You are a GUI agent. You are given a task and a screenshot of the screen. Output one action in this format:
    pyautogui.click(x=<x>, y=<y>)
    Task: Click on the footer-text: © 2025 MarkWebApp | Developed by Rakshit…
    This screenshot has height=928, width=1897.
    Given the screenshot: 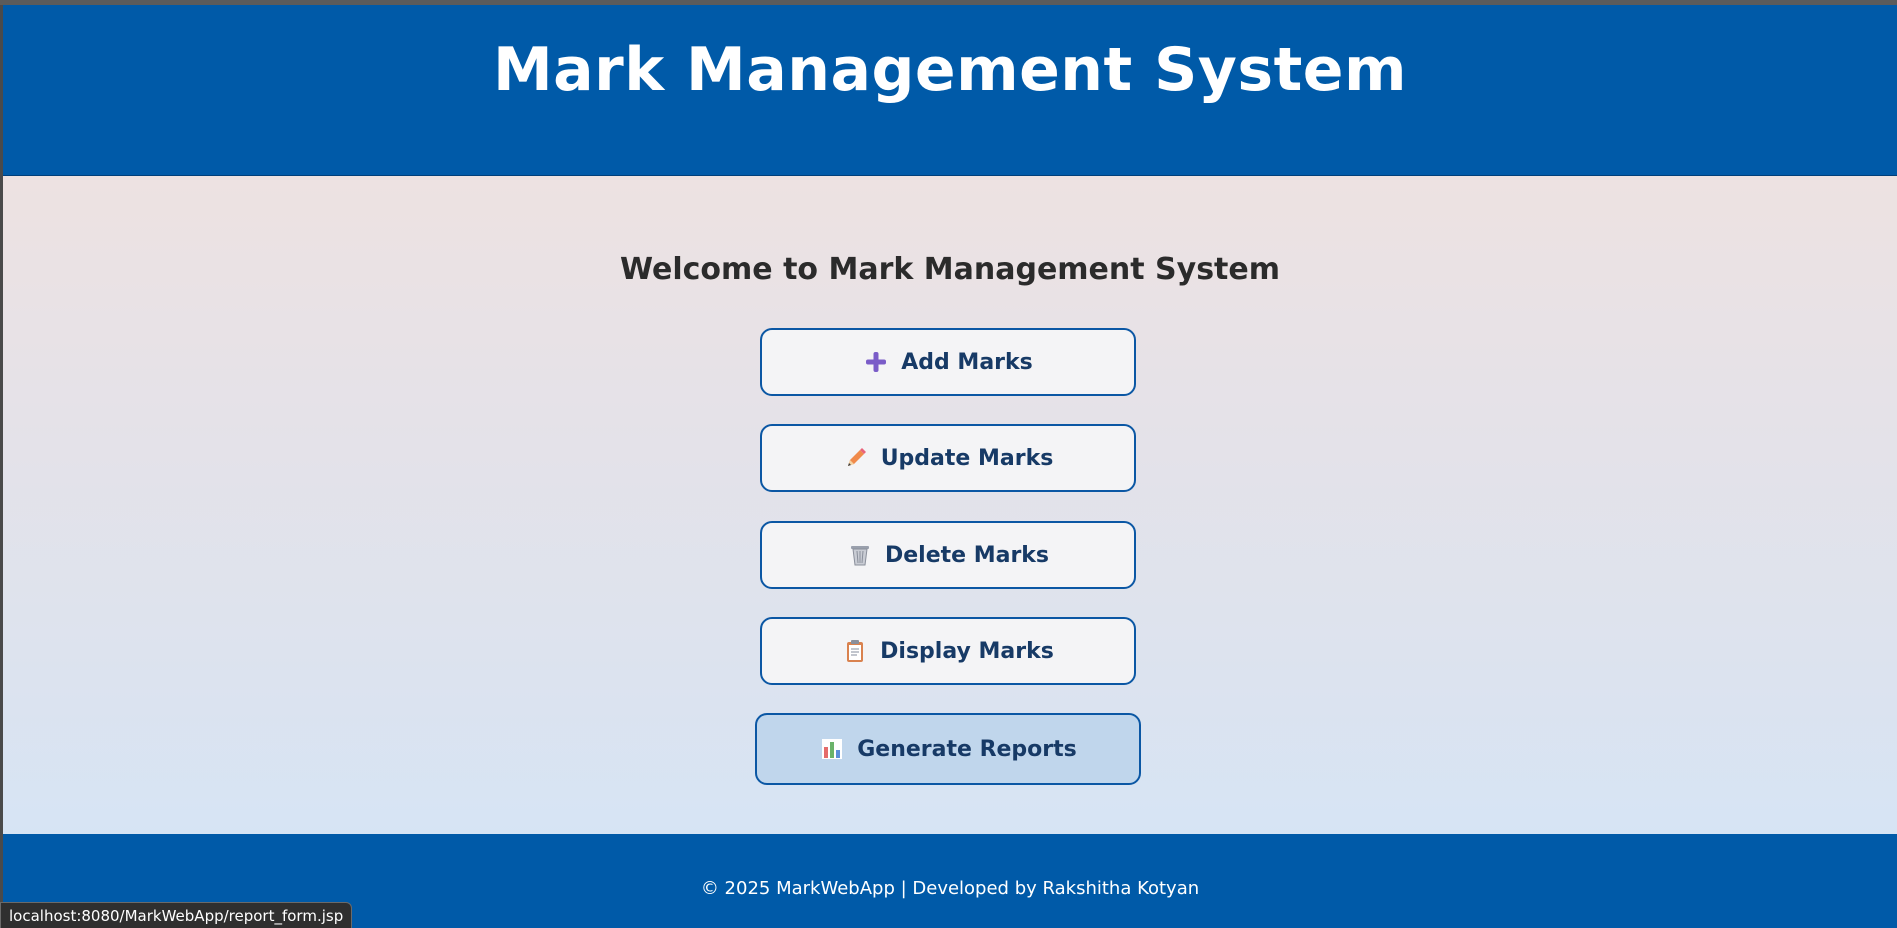 What is the action you would take?
    pyautogui.click(x=950, y=888)
    